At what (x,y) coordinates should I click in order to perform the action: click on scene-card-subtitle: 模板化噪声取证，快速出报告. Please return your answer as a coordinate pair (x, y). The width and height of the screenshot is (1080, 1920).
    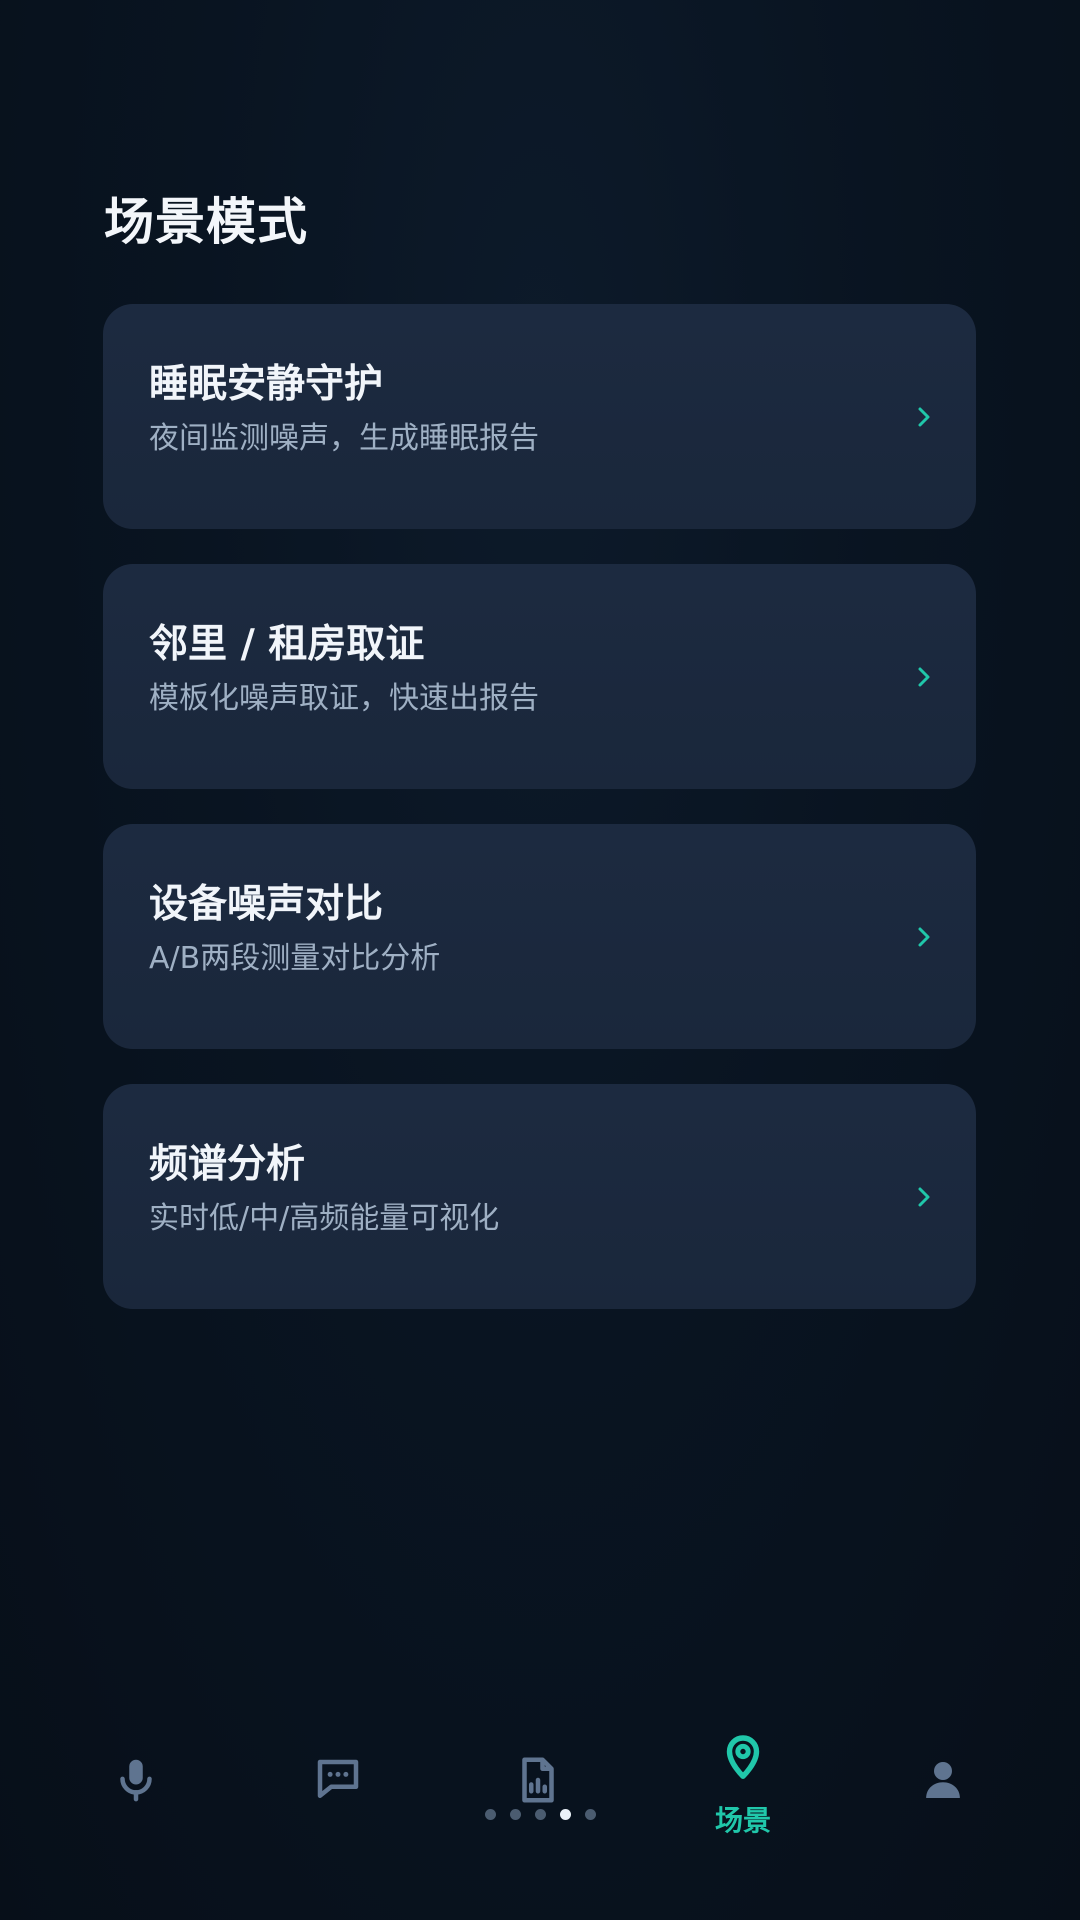
    Looking at the image, I should click on (344, 698).